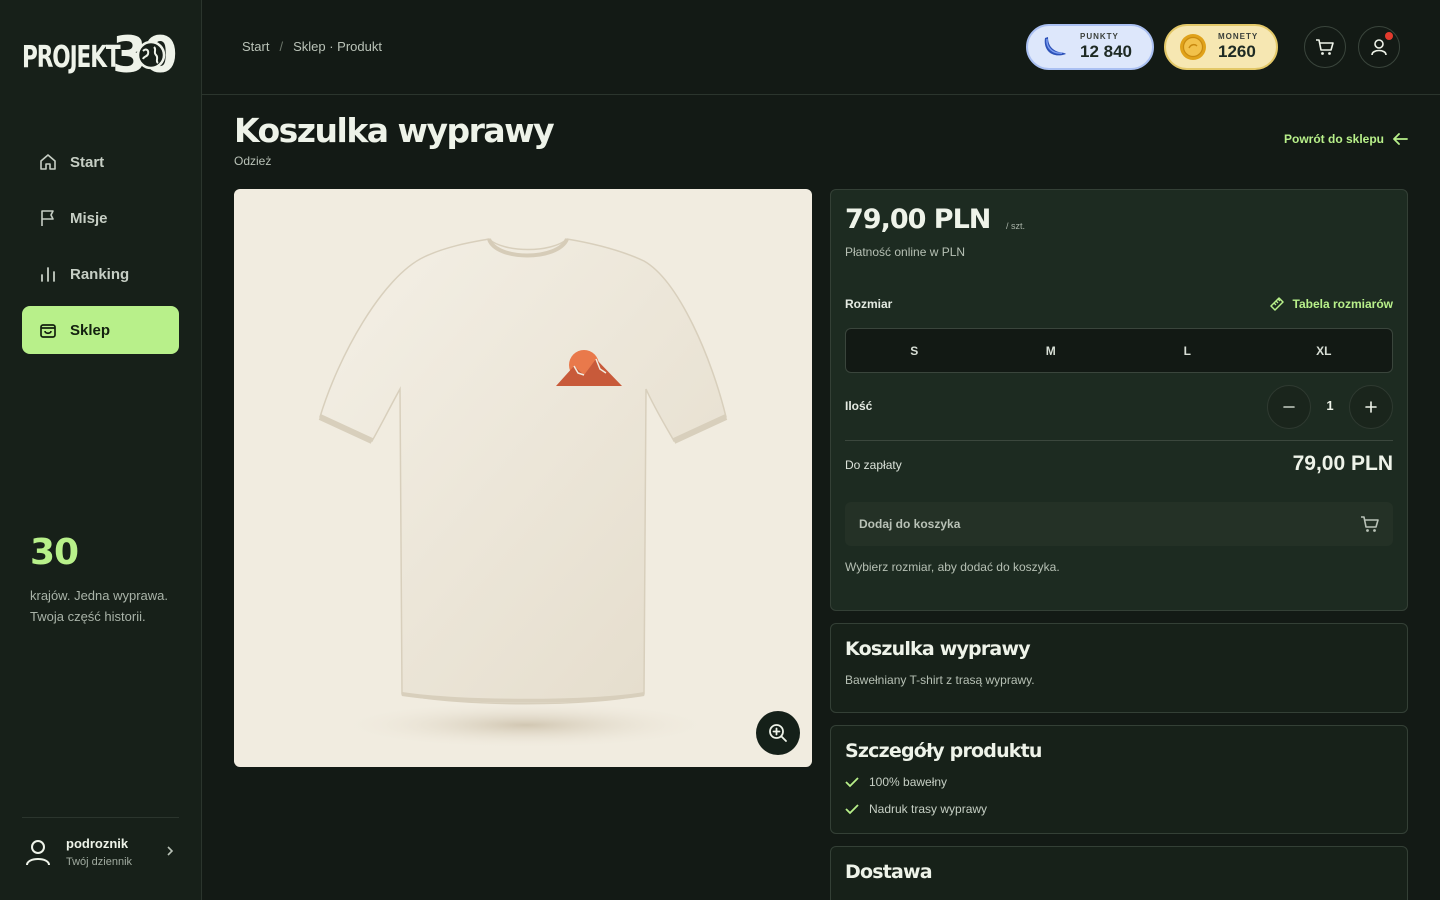 This screenshot has width=1440, height=900. Describe the element at coordinates (889, 872) in the screenshot. I see `shipping-title: Dostawa` at that location.